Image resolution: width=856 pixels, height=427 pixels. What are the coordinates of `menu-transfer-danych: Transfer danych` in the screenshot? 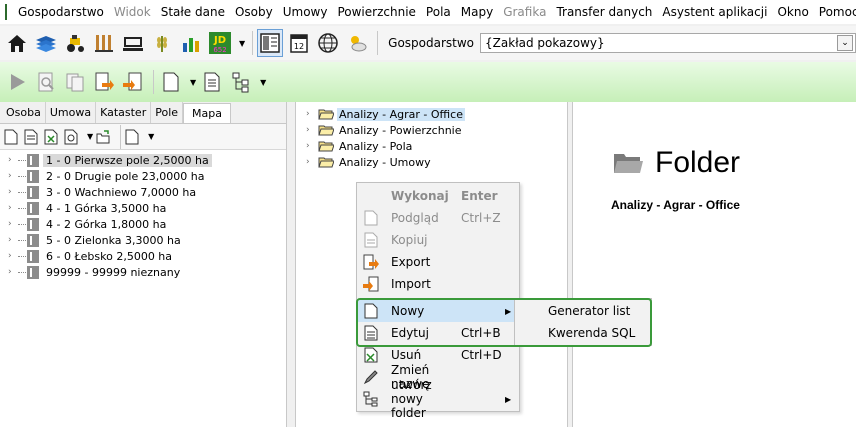 It's located at (604, 12).